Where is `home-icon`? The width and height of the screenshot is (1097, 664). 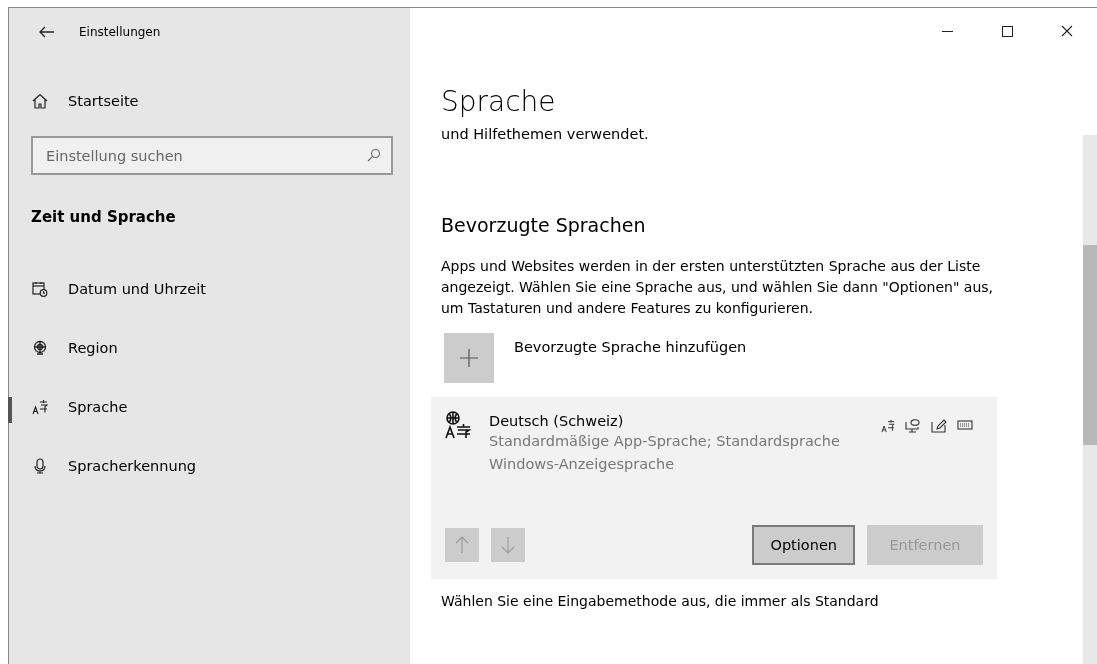 home-icon is located at coordinates (40, 101).